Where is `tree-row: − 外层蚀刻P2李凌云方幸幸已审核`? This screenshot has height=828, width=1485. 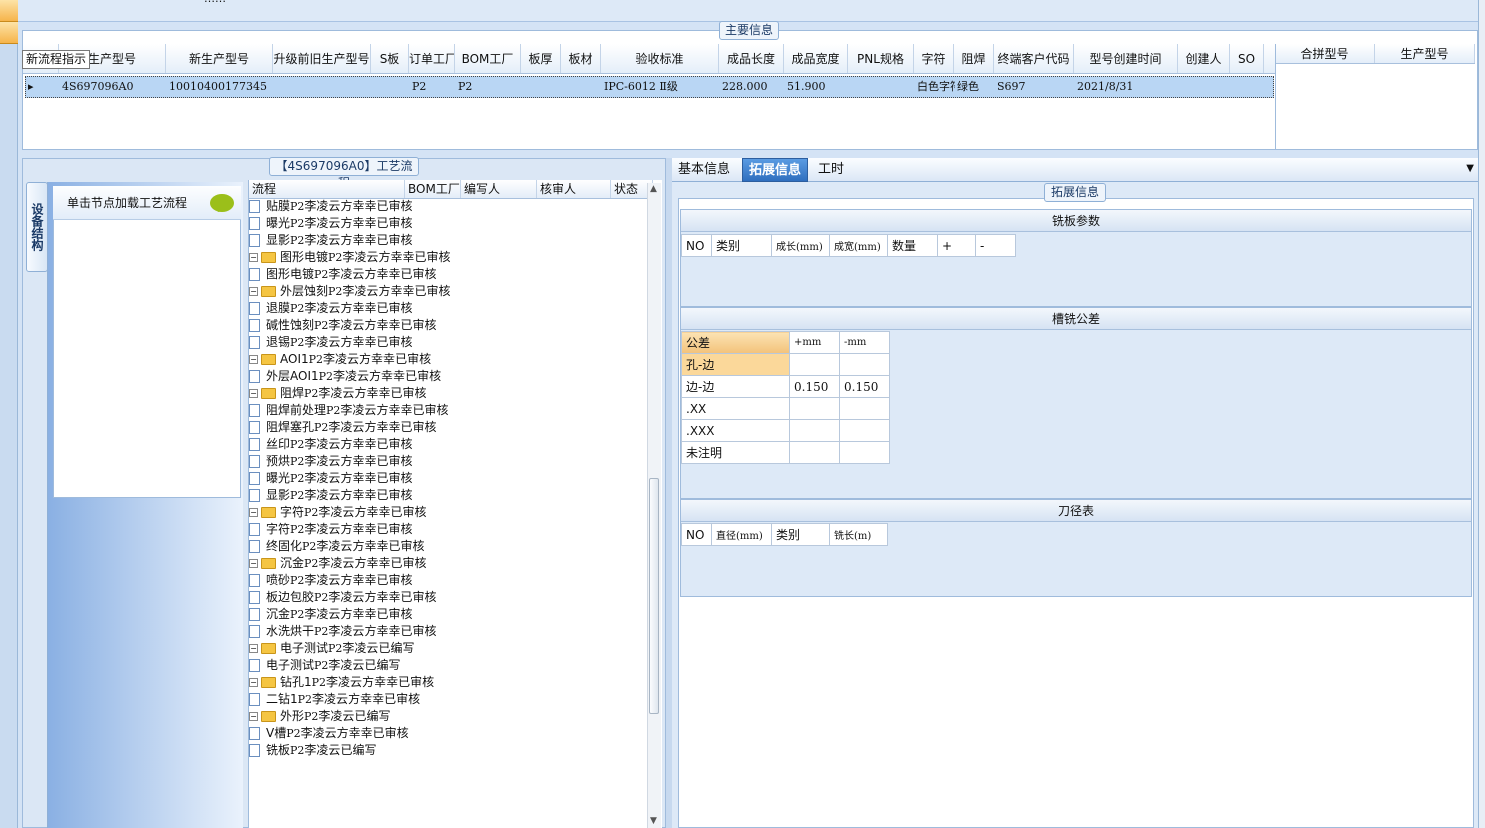 tree-row: − 外层蚀刻P2李凌云方幸幸已审核 is located at coordinates (455, 290).